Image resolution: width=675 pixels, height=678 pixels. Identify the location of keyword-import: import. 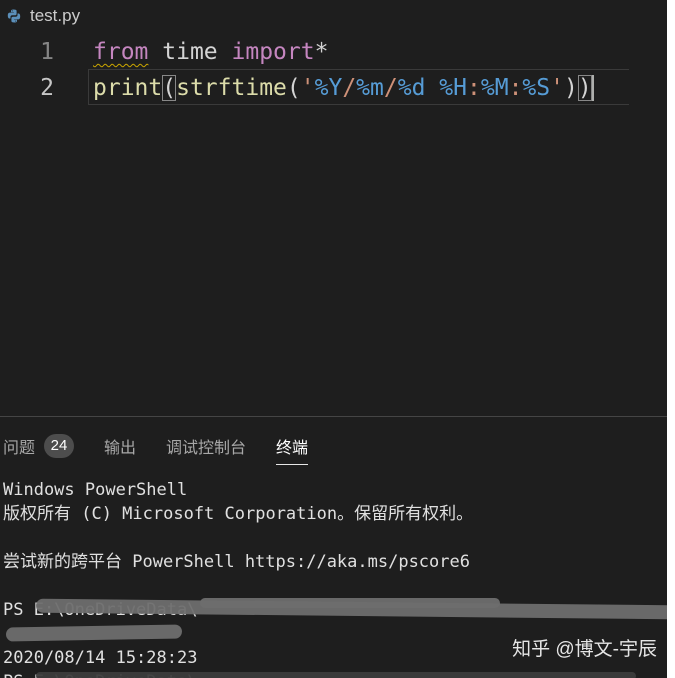
(273, 52).